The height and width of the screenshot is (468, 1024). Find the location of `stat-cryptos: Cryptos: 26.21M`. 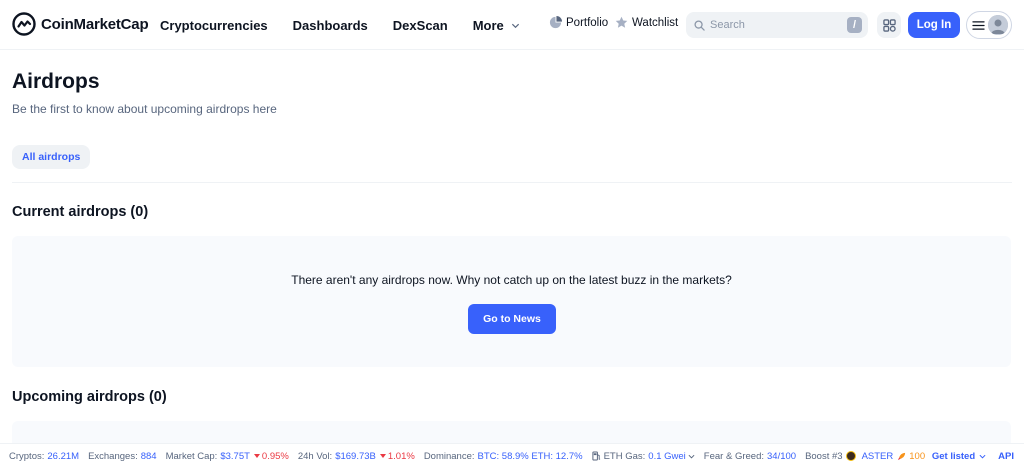

stat-cryptos: Cryptos: 26.21M is located at coordinates (44, 456).